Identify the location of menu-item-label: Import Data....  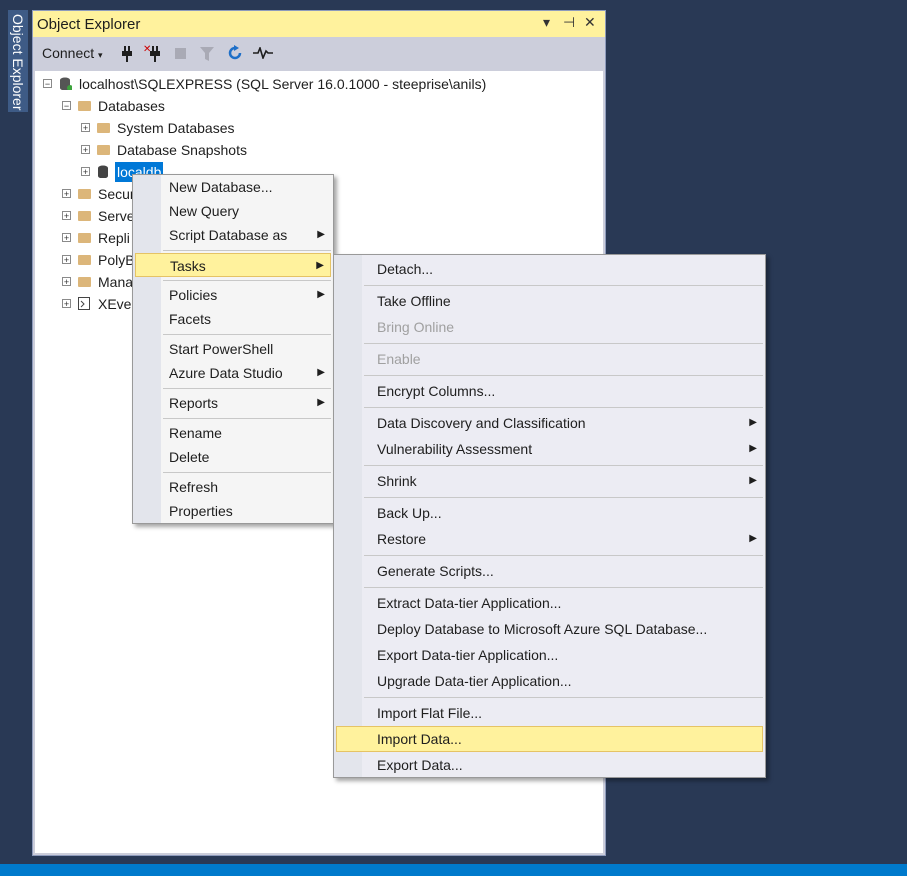
(419, 739).